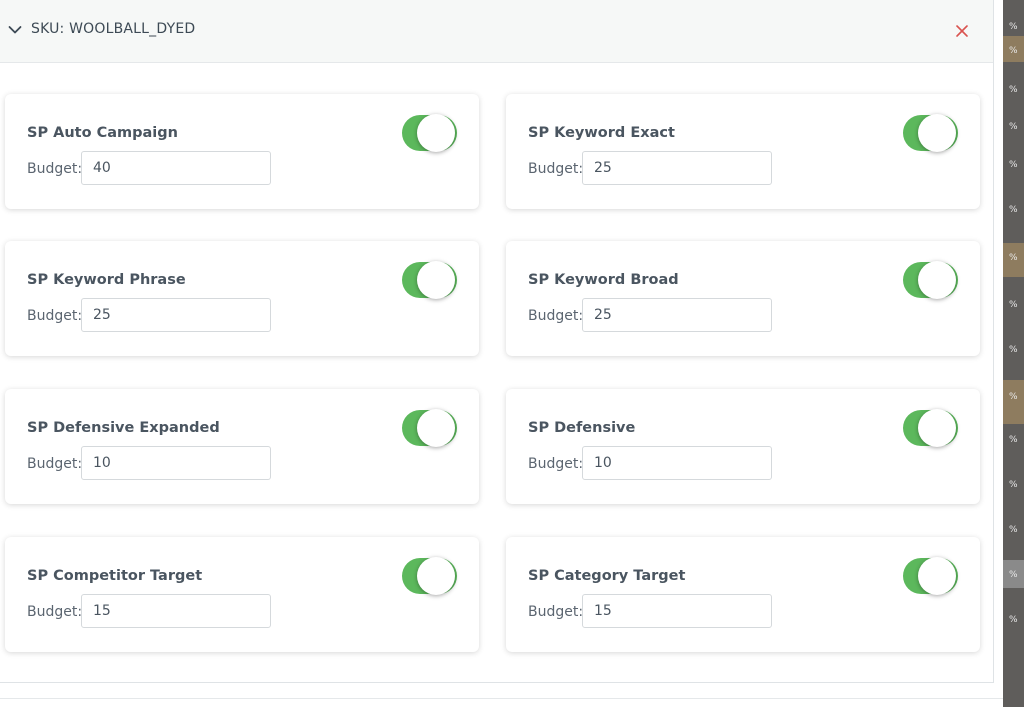 The image size is (1024, 707). What do you see at coordinates (102, 133) in the screenshot?
I see `campaign-title: SP Auto Campaign` at bounding box center [102, 133].